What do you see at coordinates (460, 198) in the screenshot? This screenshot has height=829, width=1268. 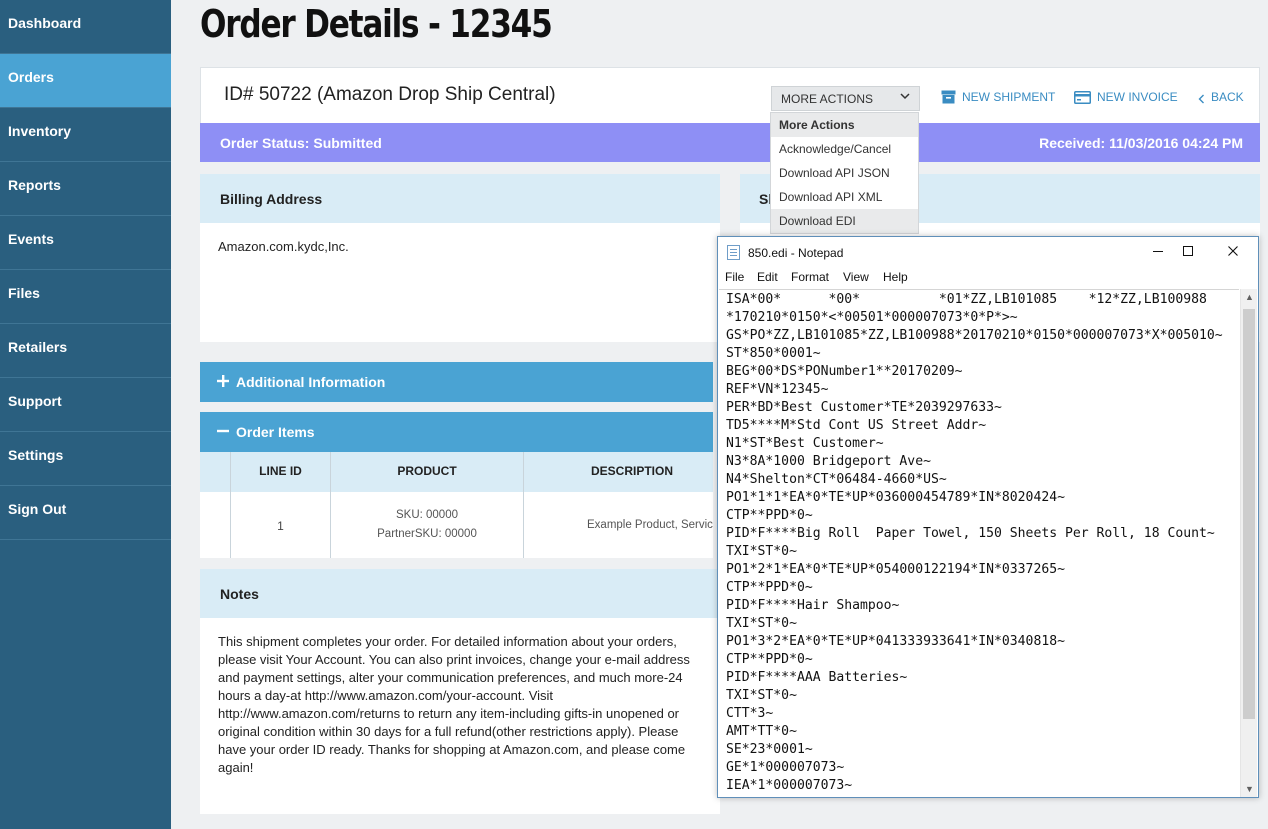 I see `billing-address-heading: Billing Address` at bounding box center [460, 198].